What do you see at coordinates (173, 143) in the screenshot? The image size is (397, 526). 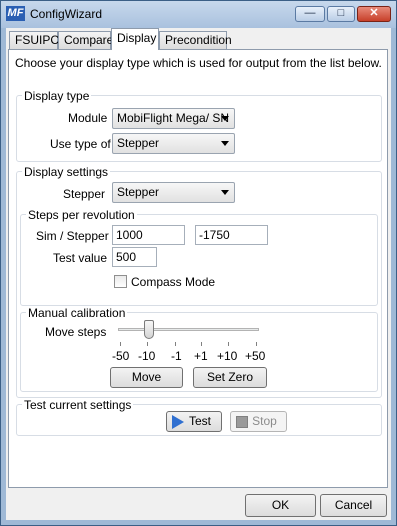 I see `use-type-select: Stepper` at bounding box center [173, 143].